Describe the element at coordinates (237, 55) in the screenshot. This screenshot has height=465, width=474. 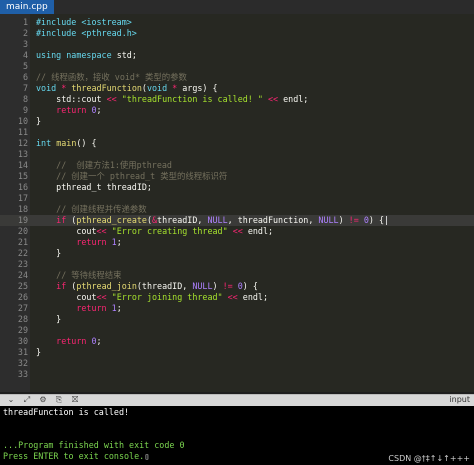
I see `code-line: 4 using namespace std;` at that location.